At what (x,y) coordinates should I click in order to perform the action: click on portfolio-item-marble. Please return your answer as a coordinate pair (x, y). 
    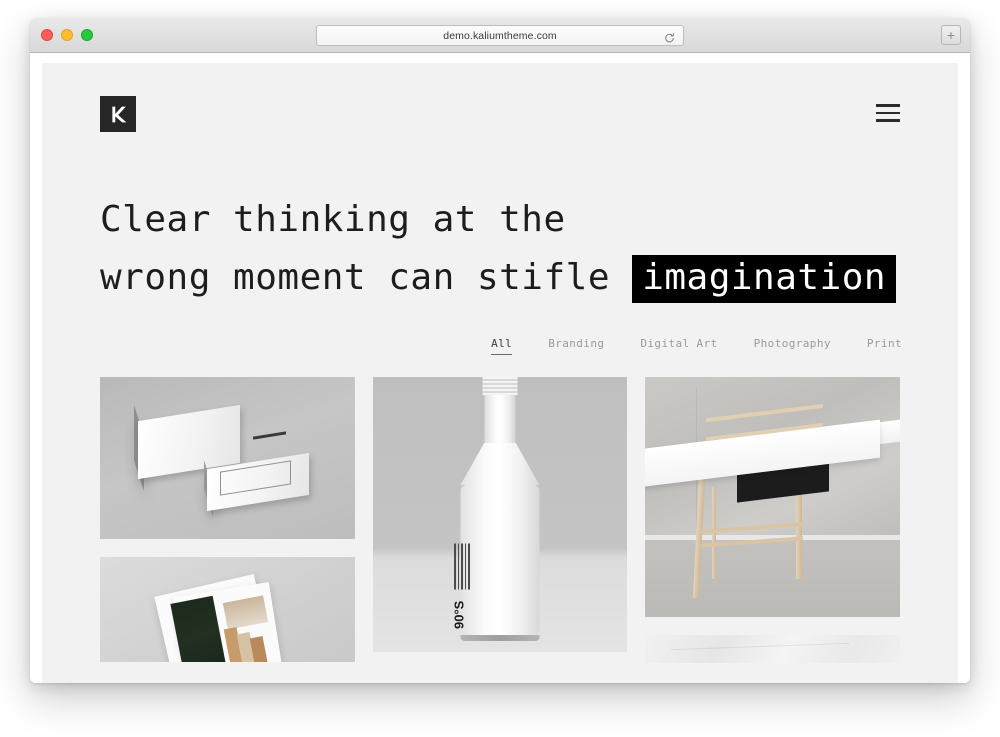
    Looking at the image, I should click on (772, 649).